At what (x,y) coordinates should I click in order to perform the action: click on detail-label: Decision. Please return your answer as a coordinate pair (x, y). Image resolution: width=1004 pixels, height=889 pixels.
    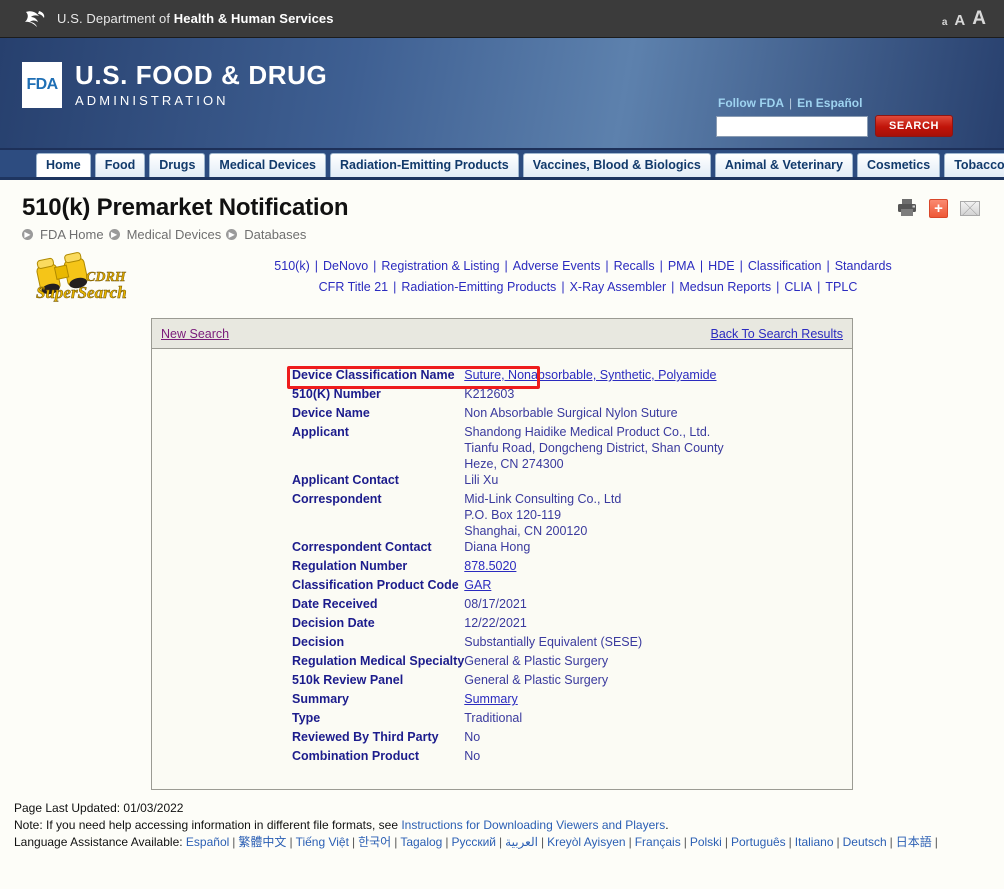
    Looking at the image, I should click on (318, 642).